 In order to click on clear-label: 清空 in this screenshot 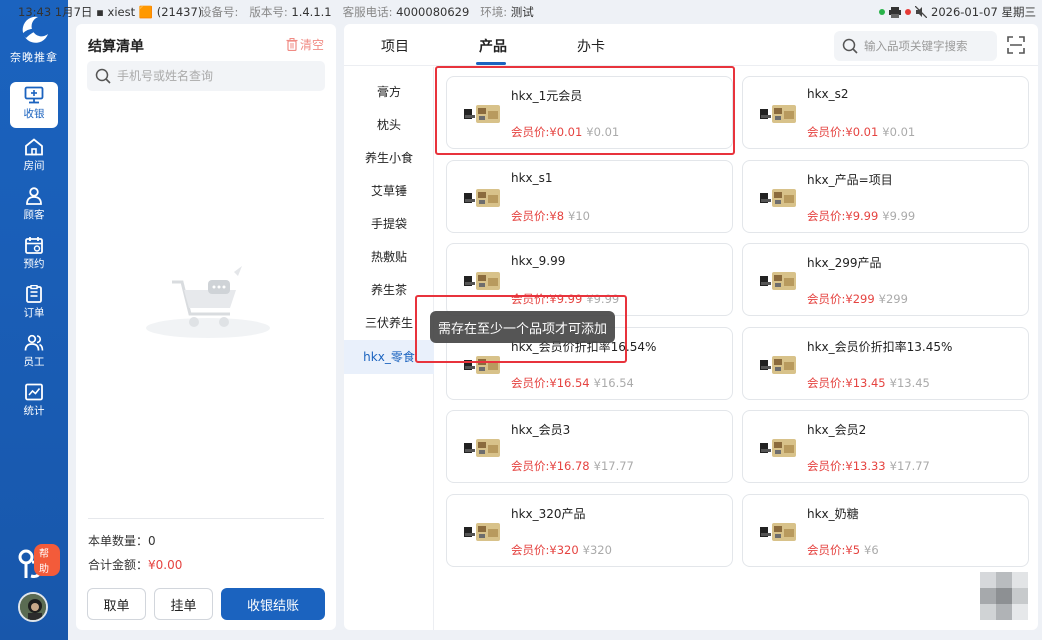, I will do `click(311, 45)`.